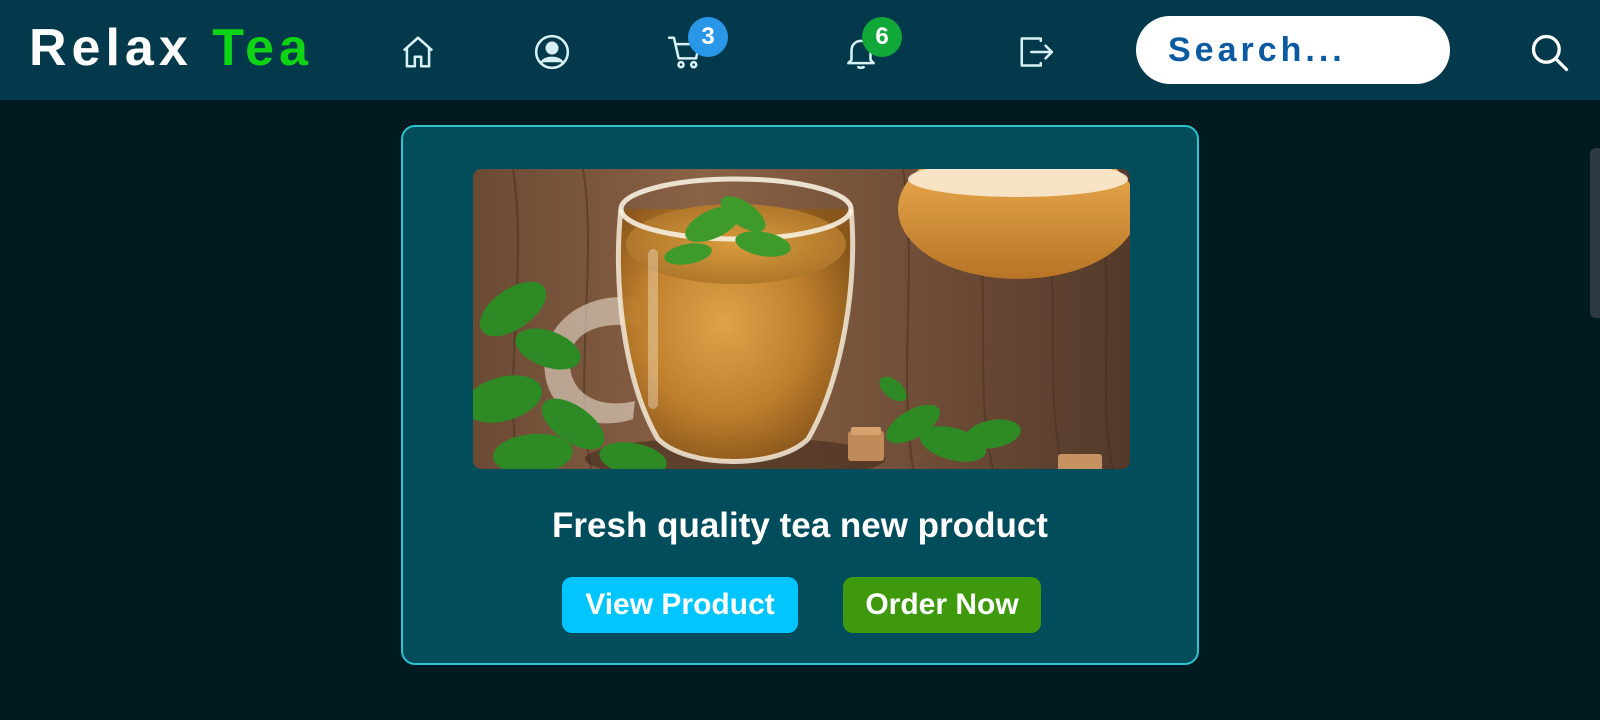 Image resolution: width=1600 pixels, height=720 pixels. What do you see at coordinates (1036, 52) in the screenshot?
I see `logout-icon` at bounding box center [1036, 52].